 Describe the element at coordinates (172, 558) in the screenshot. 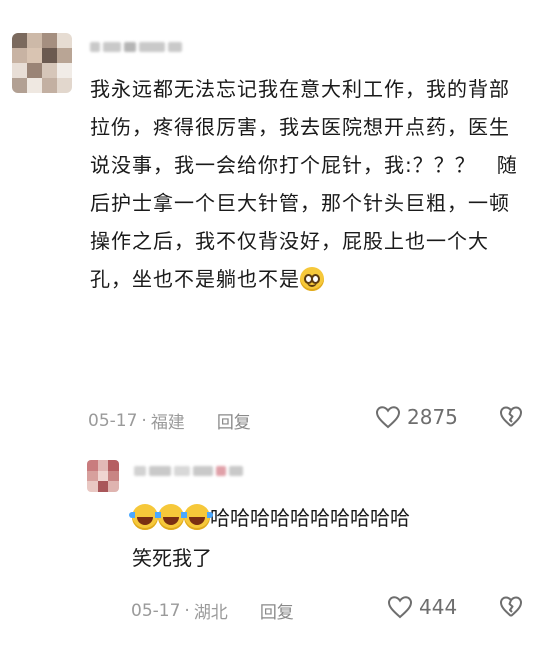

I see `reply-body: 笑死我了` at that location.